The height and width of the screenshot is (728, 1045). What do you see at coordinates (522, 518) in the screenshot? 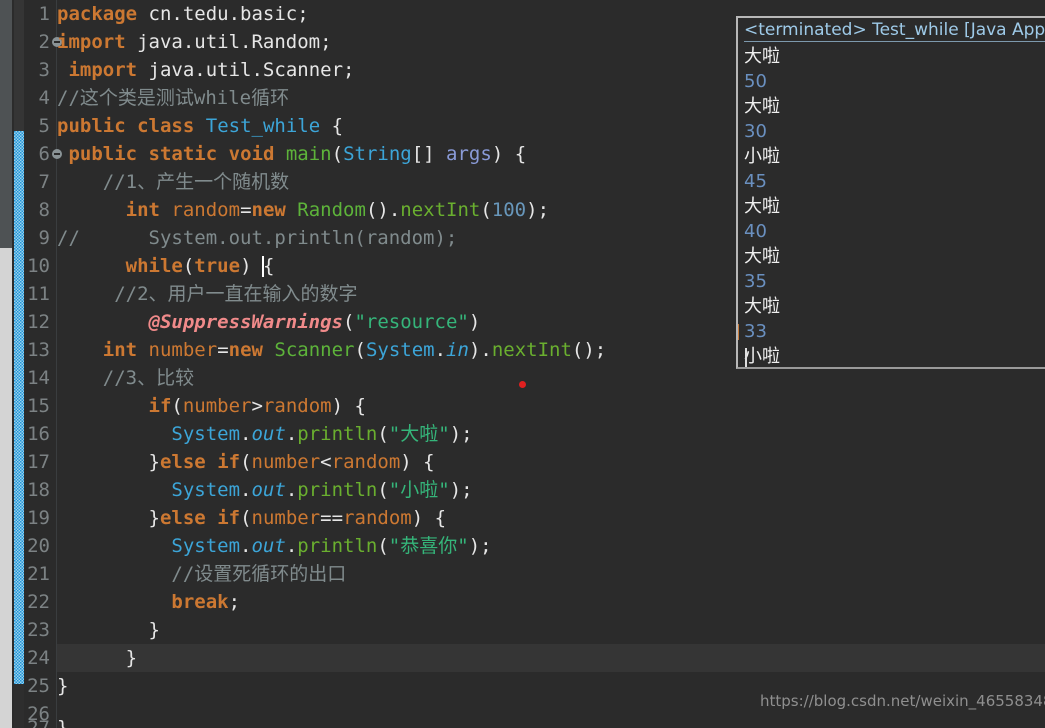
I see `code-line: 19 }else if(number==random) {` at bounding box center [522, 518].